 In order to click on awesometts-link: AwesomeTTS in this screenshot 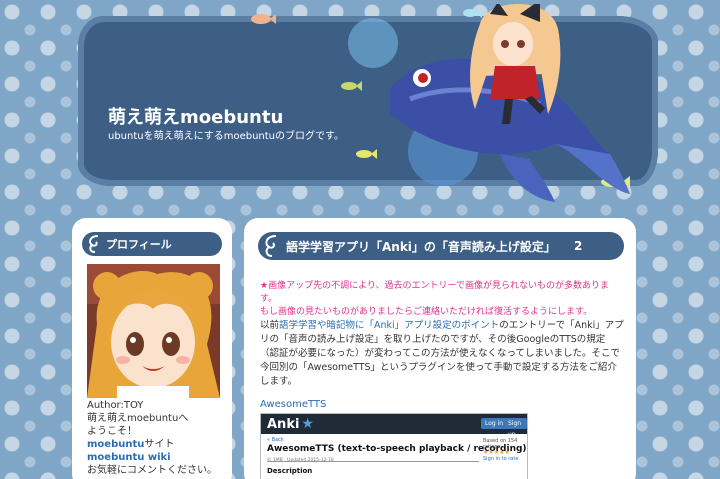, I will do `click(293, 404)`.